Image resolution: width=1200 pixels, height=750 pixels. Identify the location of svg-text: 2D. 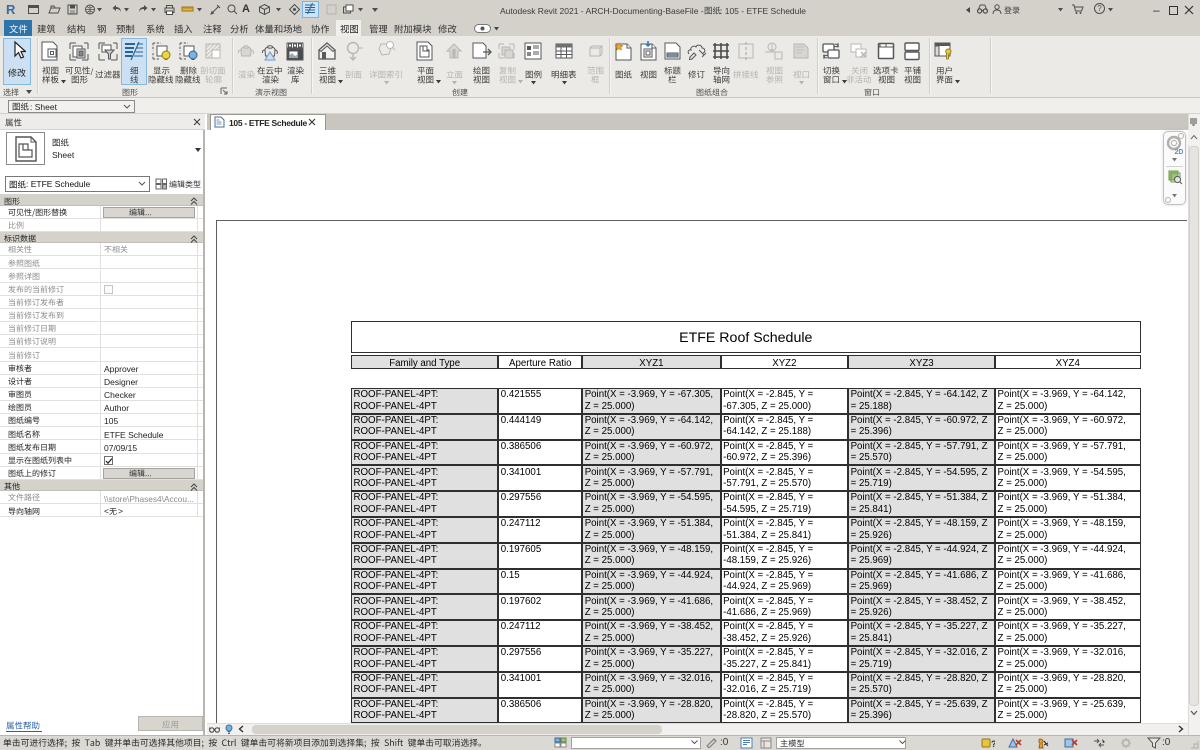
(1179, 152).